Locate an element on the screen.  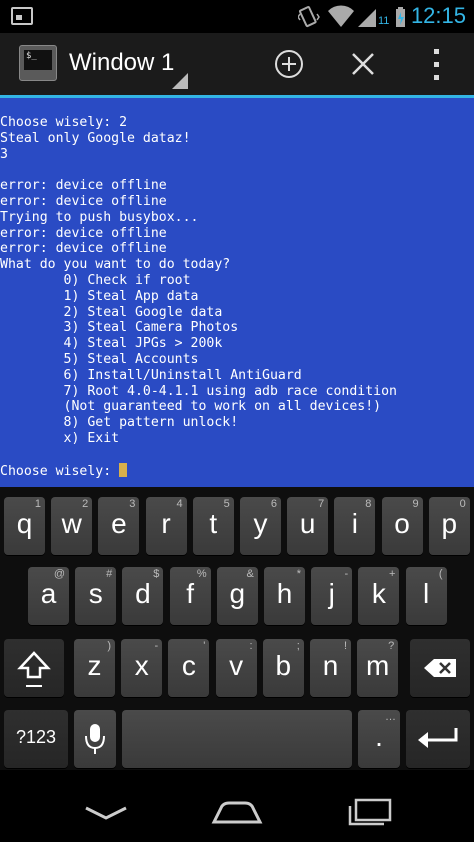
key-y: y6 is located at coordinates (260, 526).